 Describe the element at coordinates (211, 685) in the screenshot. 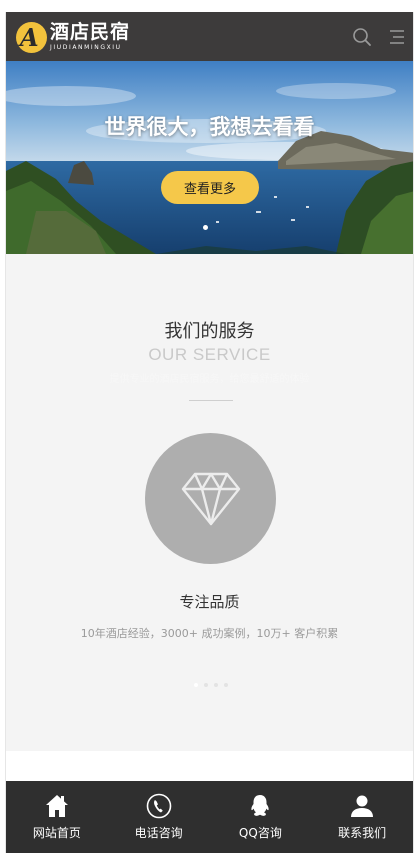

I see `service-carousel-dots` at that location.